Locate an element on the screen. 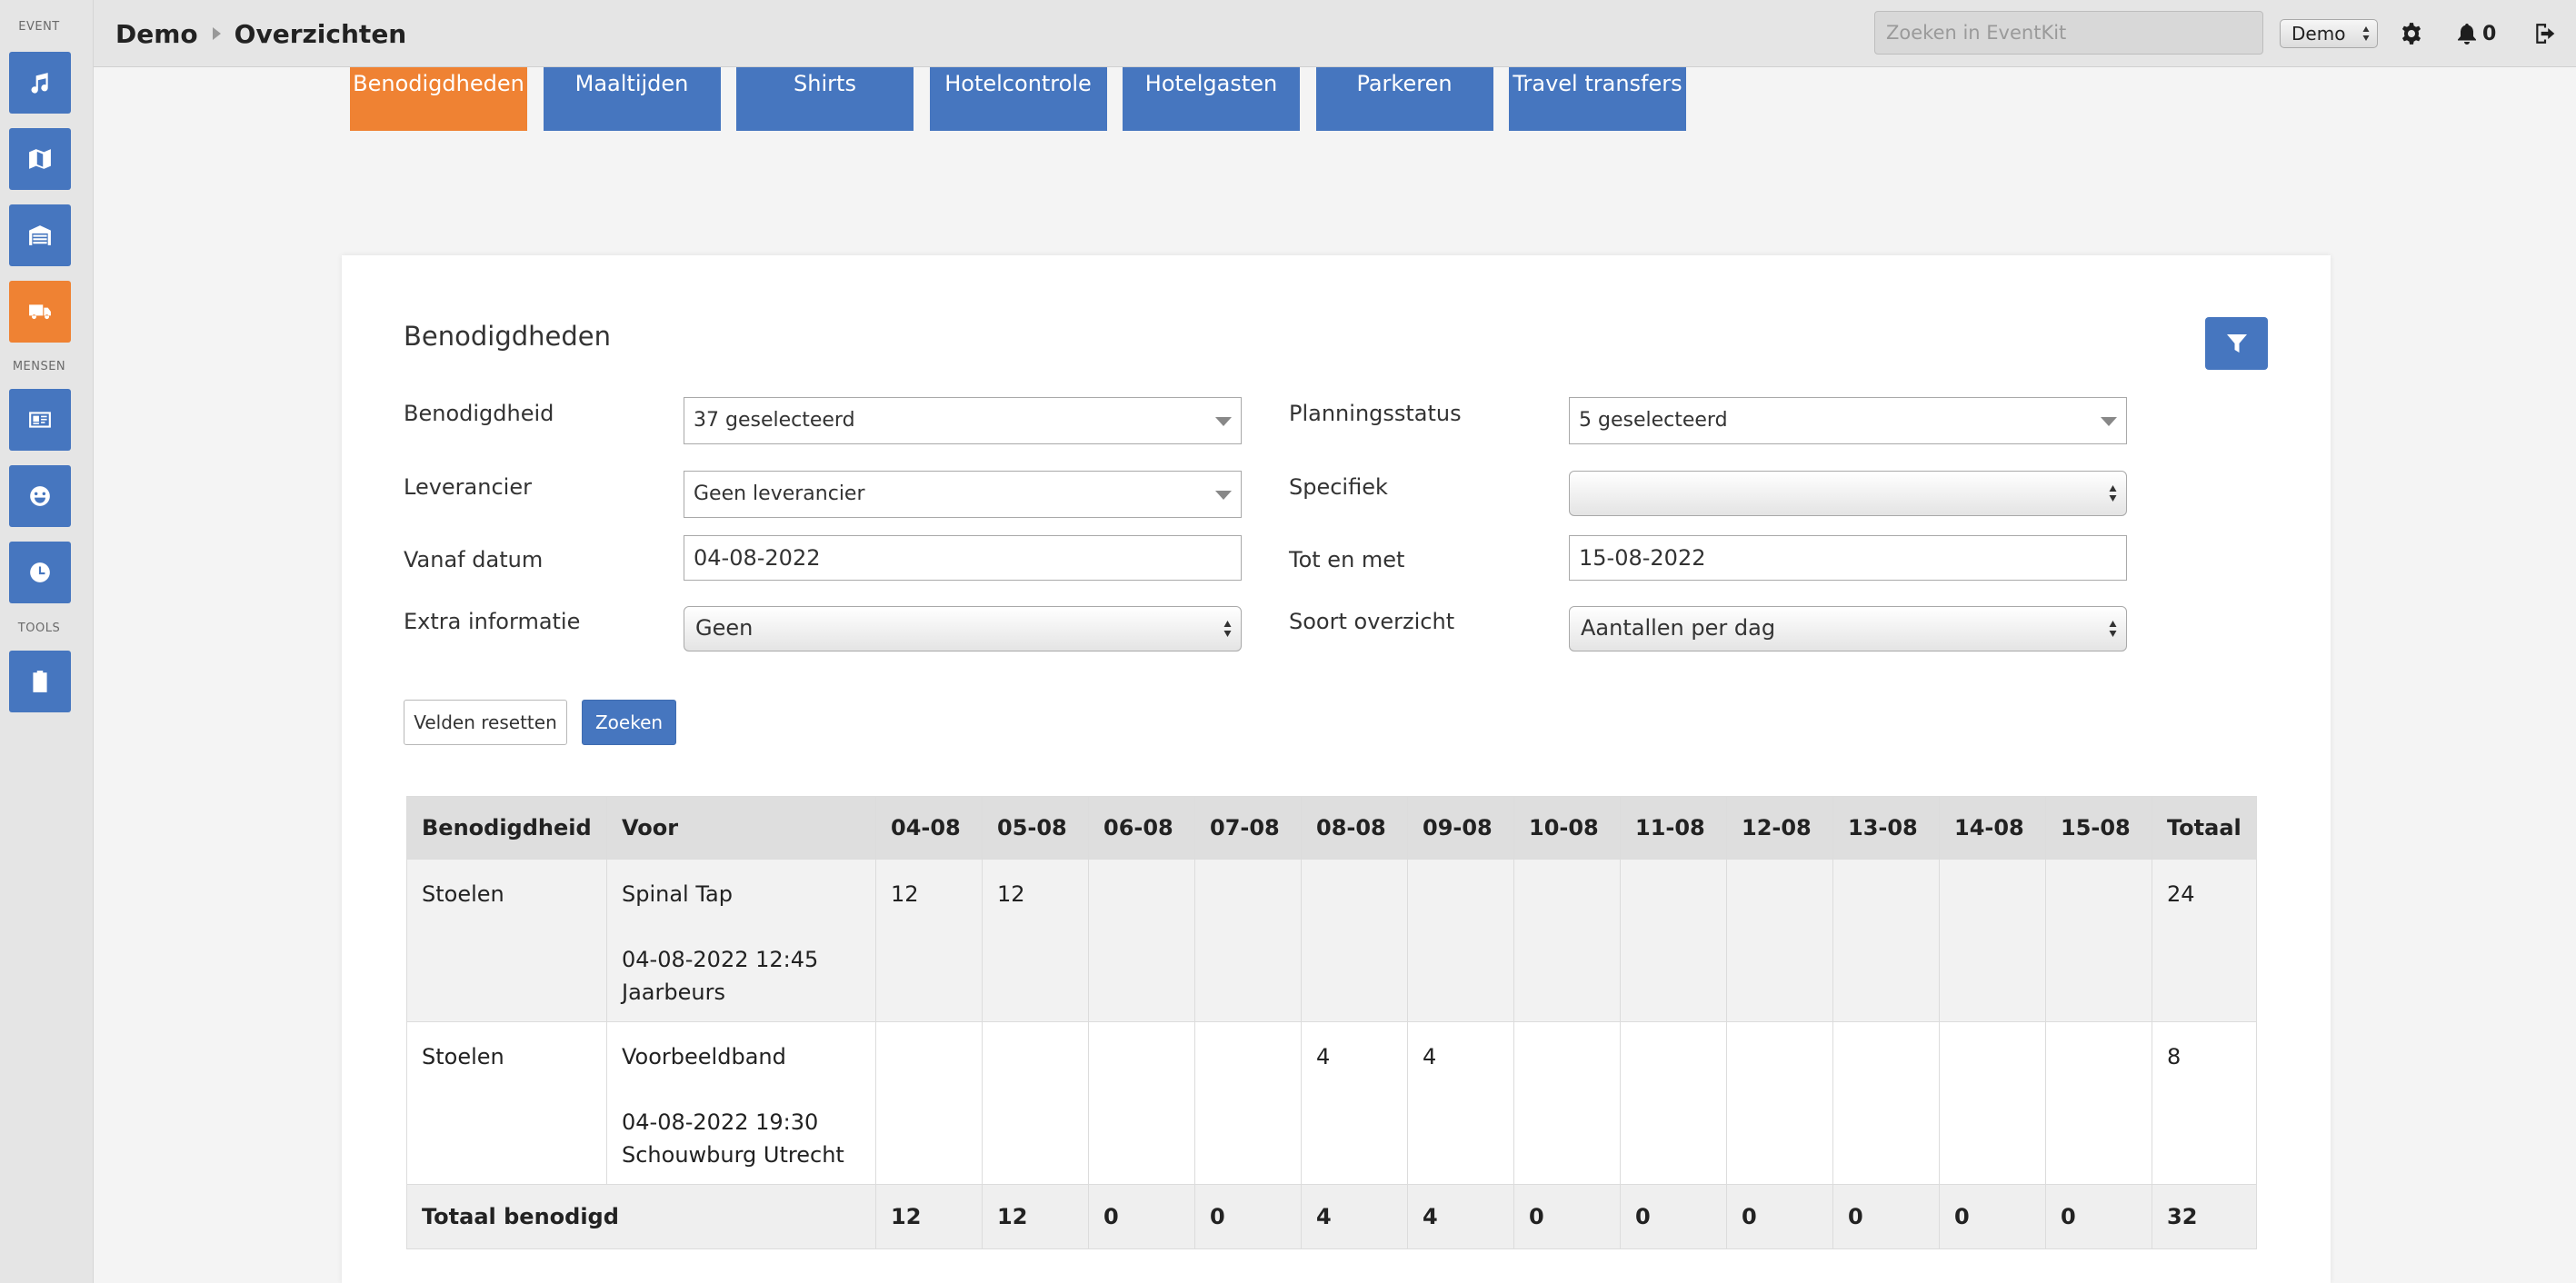 The width and height of the screenshot is (2576, 1283). notifications-button: 0 is located at coordinates (2476, 33).